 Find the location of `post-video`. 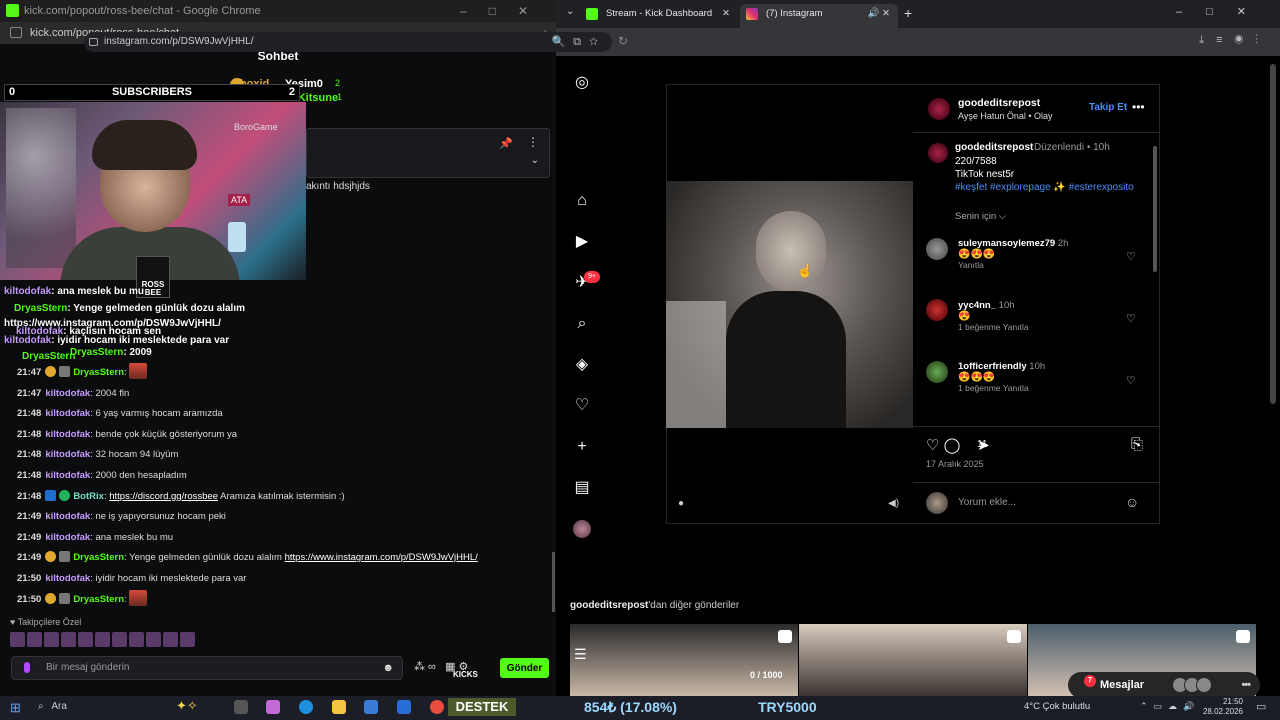

post-video is located at coordinates (789, 304).